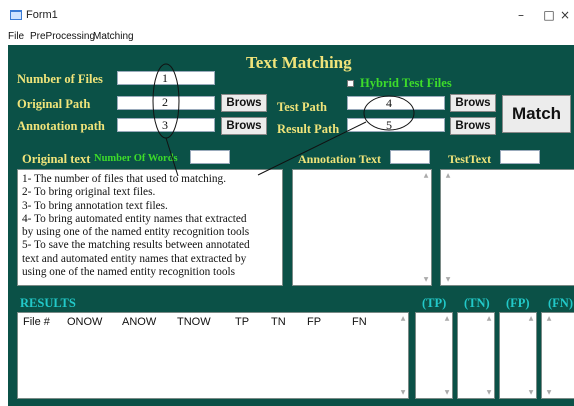  What do you see at coordinates (389, 125) in the screenshot?
I see `callout-5: 5` at bounding box center [389, 125].